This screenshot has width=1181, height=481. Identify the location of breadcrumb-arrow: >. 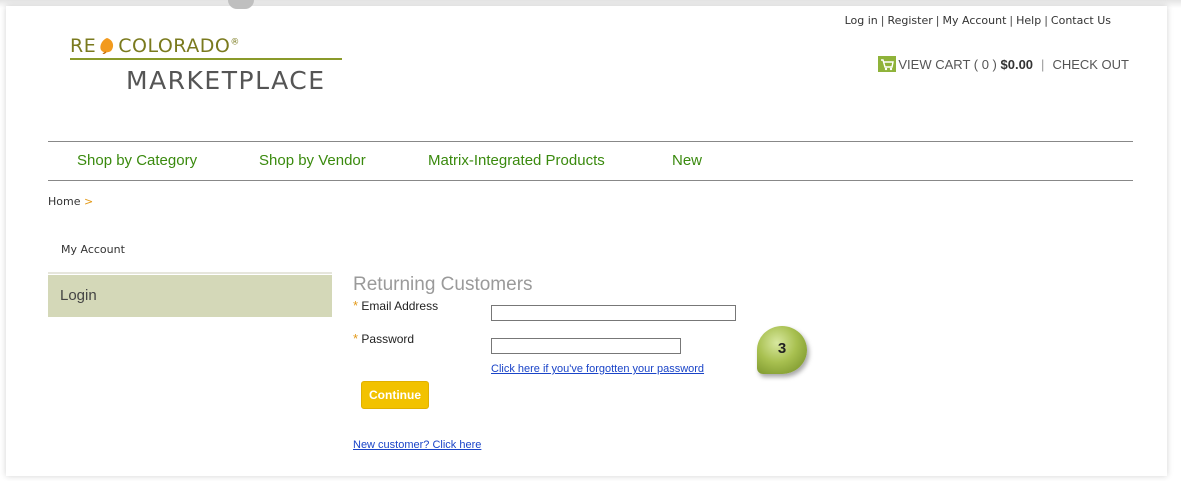
(88, 201).